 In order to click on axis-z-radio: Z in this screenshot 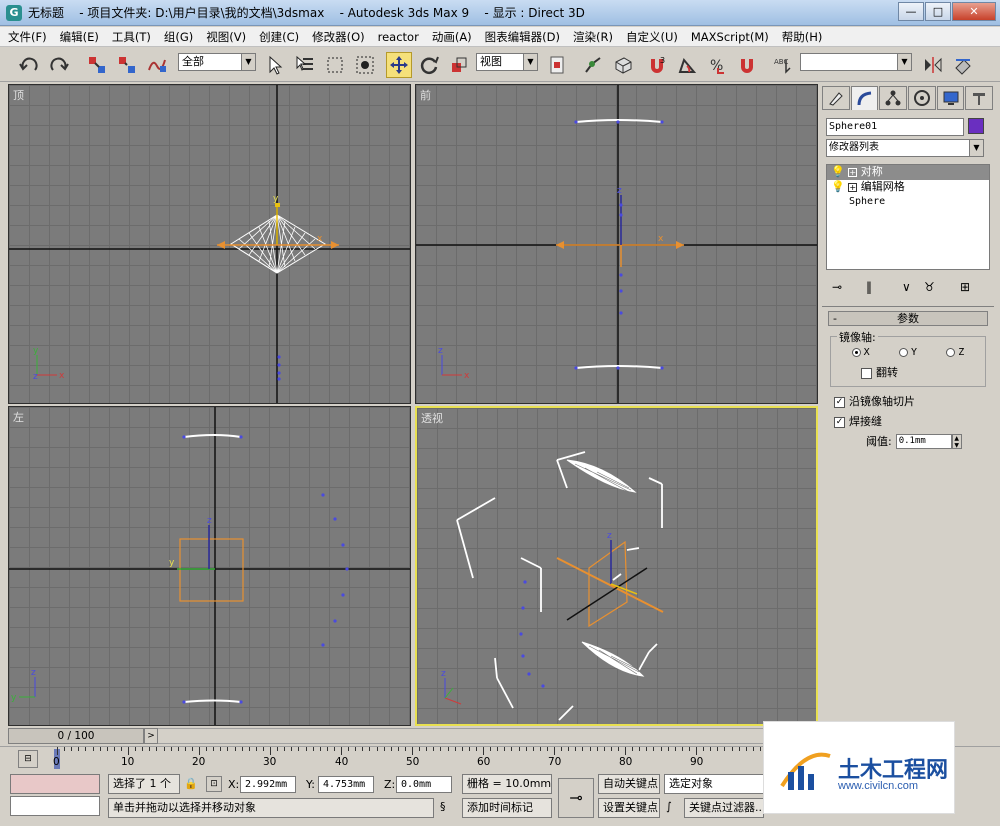, I will do `click(955, 352)`.